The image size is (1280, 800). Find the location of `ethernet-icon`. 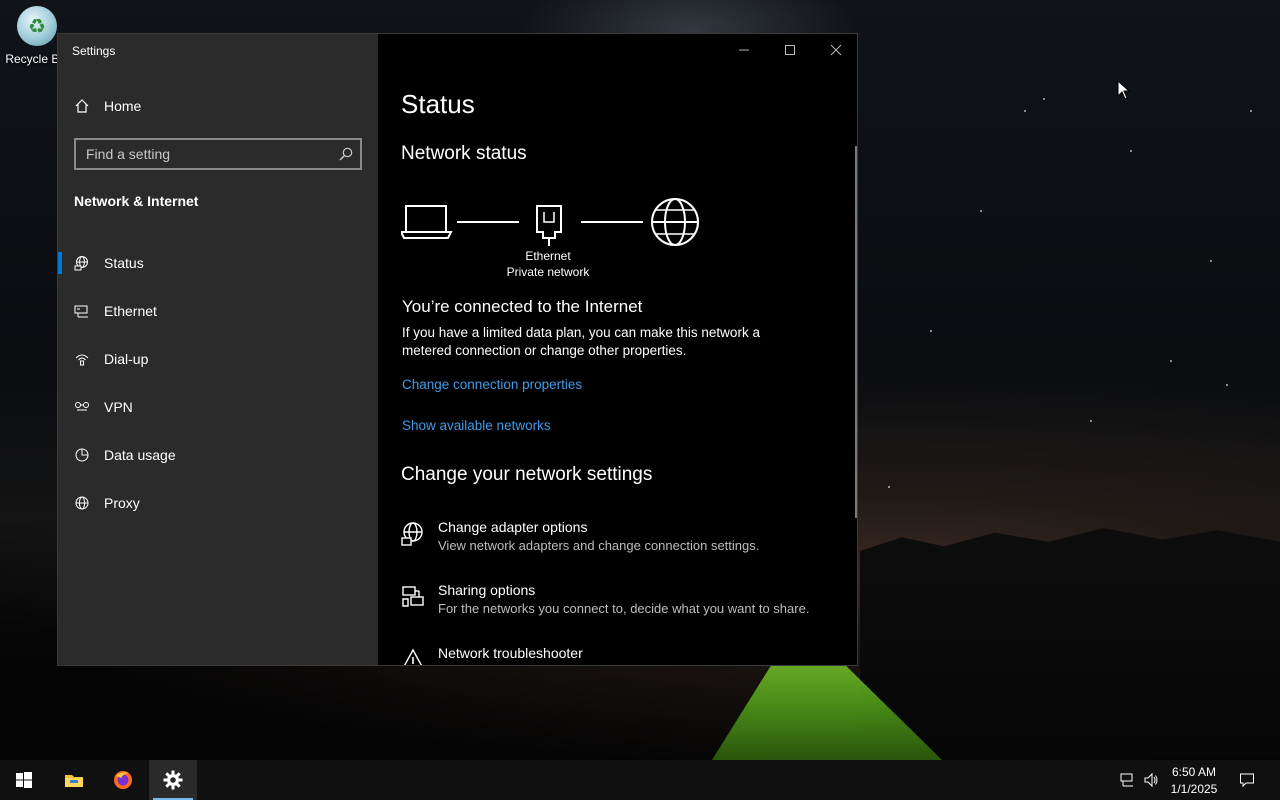

ethernet-icon is located at coordinates (81, 311).